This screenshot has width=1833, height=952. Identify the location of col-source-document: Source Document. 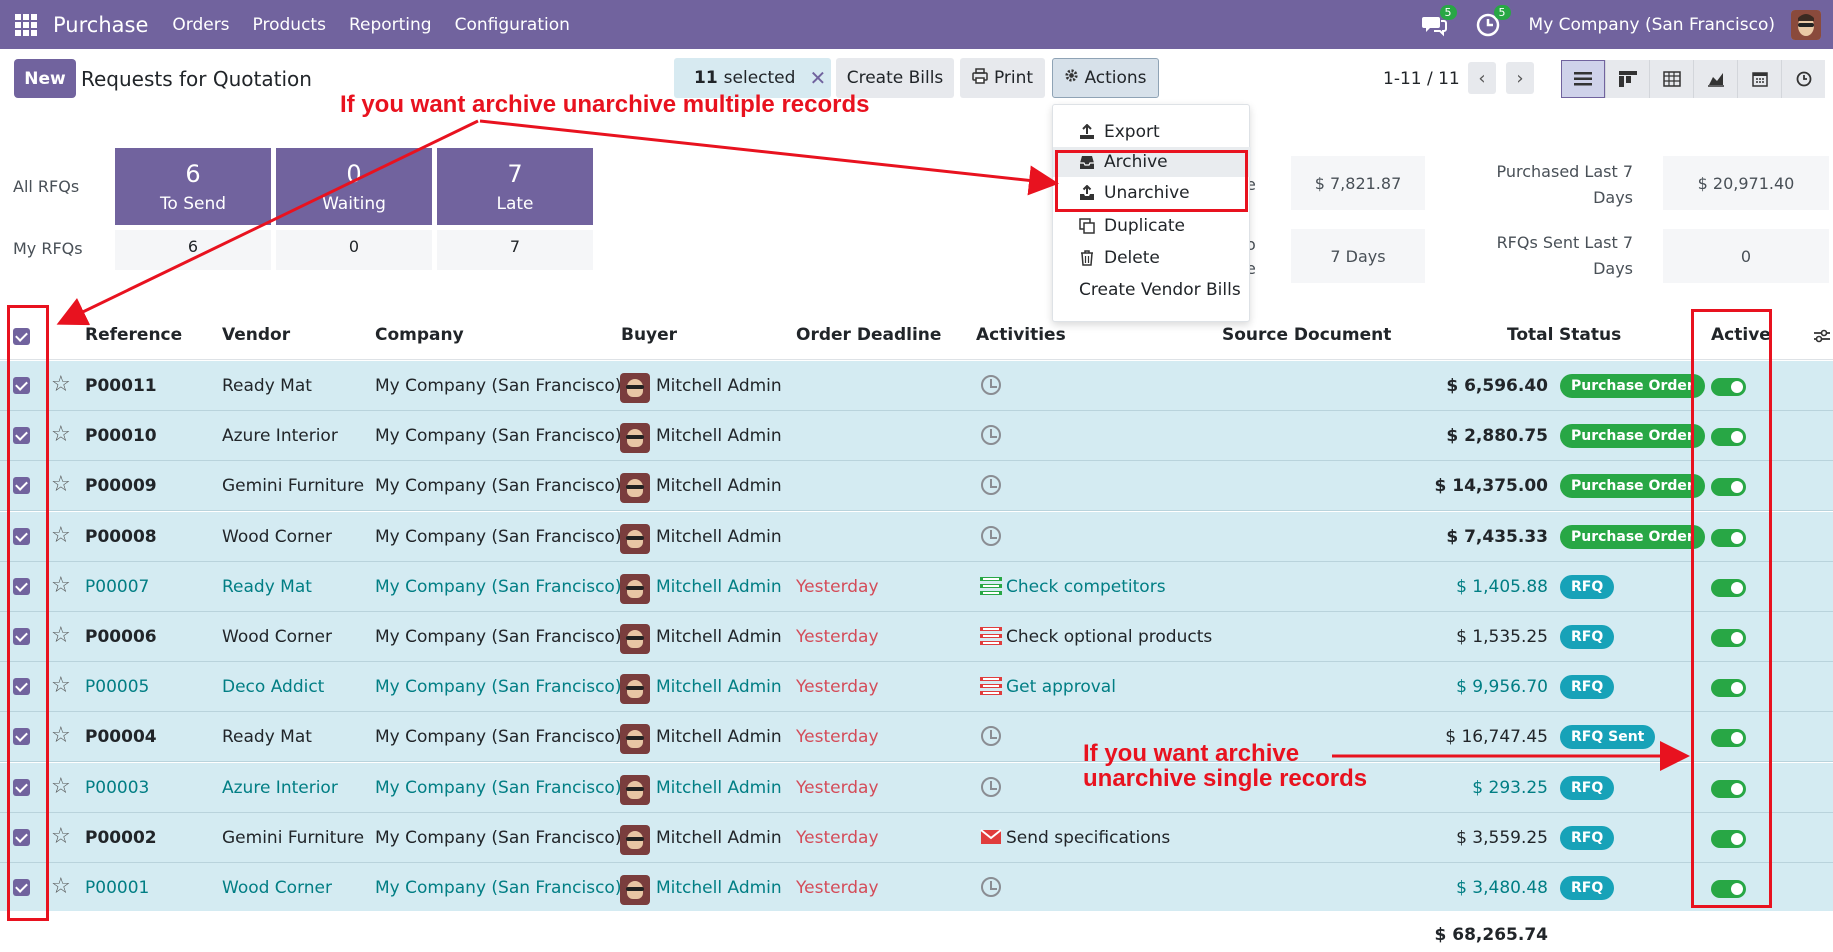
(1306, 335).